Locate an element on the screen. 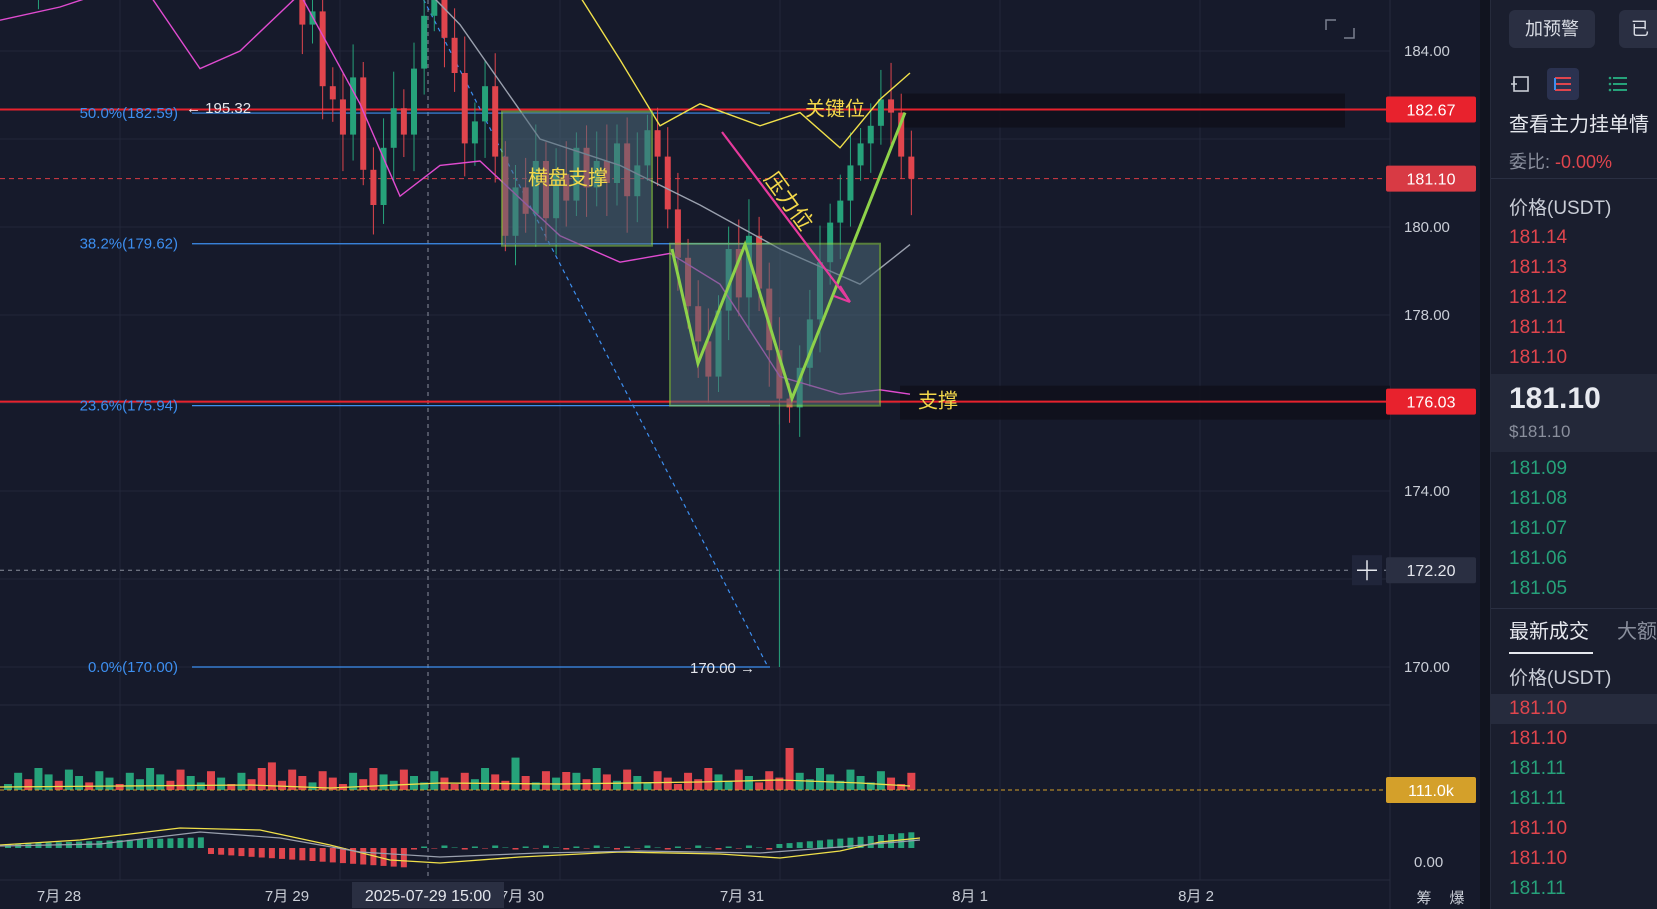 The width and height of the screenshot is (1657, 909). bid-row: 181.08 is located at coordinates (1538, 499).